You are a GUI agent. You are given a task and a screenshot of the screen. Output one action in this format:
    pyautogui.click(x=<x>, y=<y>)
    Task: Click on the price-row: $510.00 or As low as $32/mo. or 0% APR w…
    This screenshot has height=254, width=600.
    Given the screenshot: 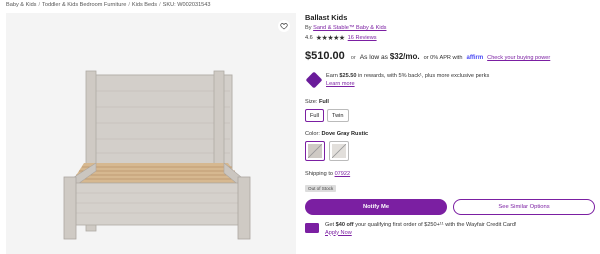 What is the action you would take?
    pyautogui.click(x=428, y=56)
    